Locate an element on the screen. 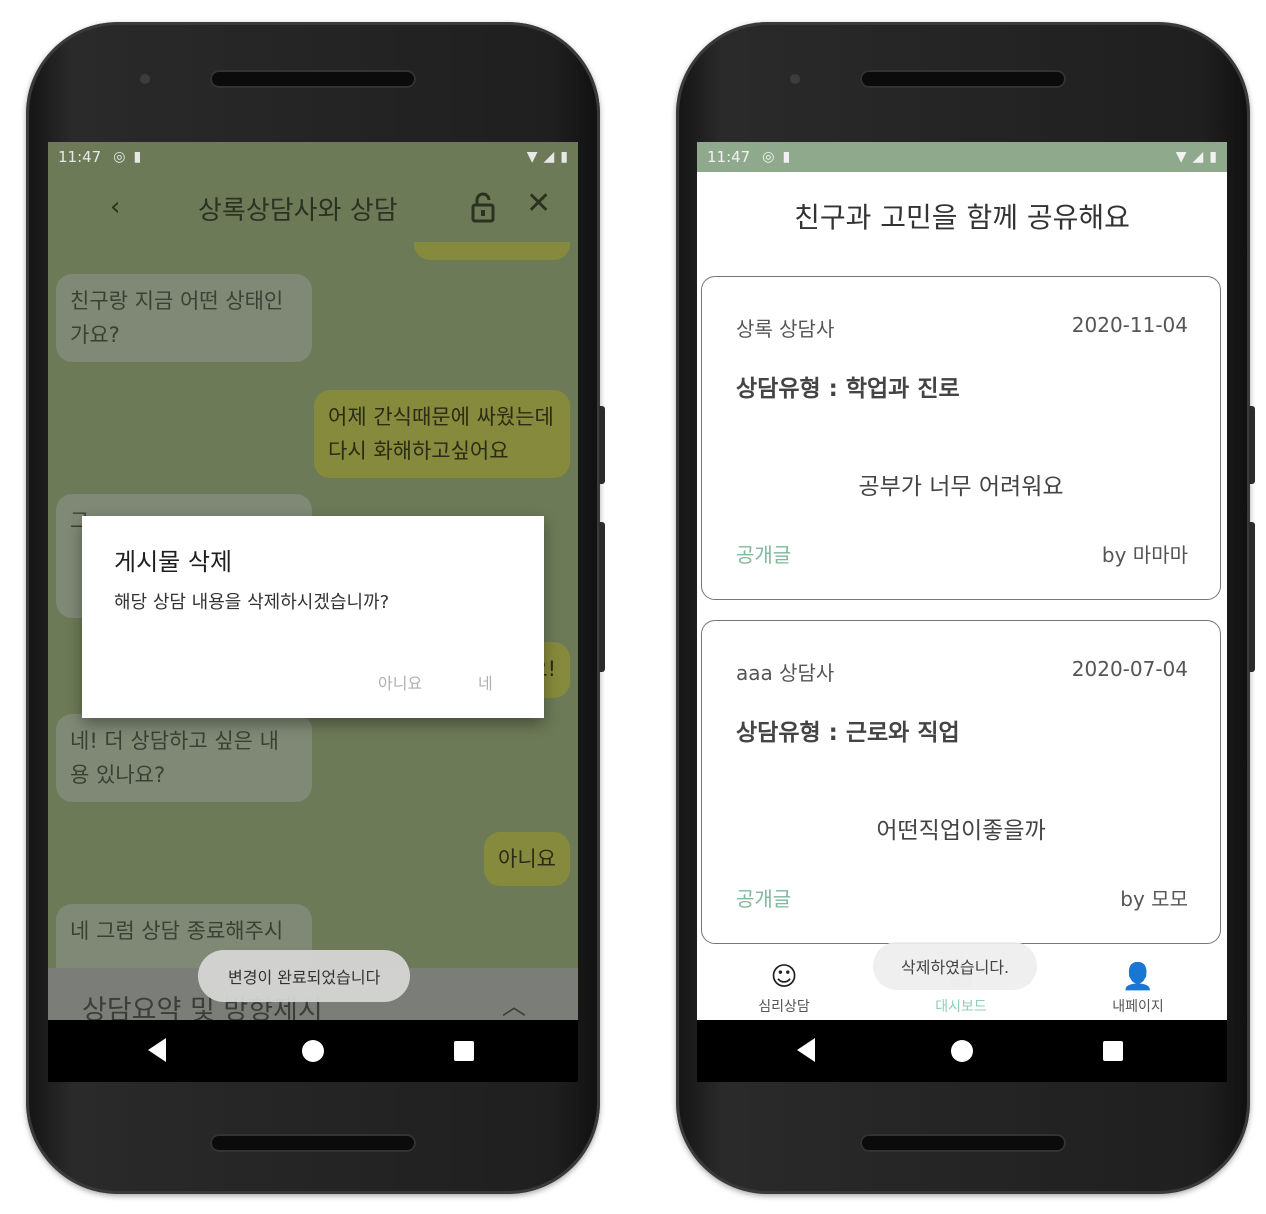  chevron-left-icon: ‹ is located at coordinates (115, 207).